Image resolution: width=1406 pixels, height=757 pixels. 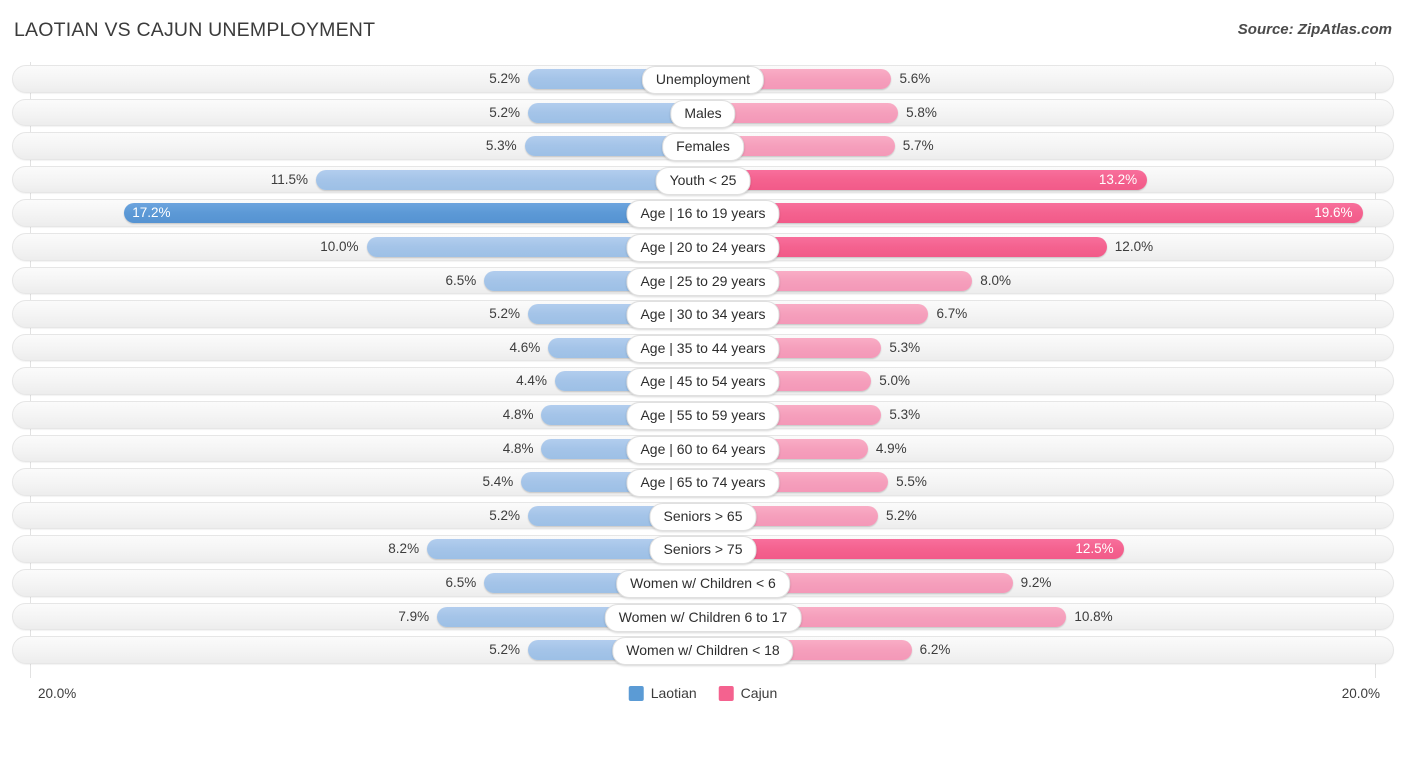 What do you see at coordinates (901, 515) in the screenshot?
I see `value-label-cajun: 5.2%` at bounding box center [901, 515].